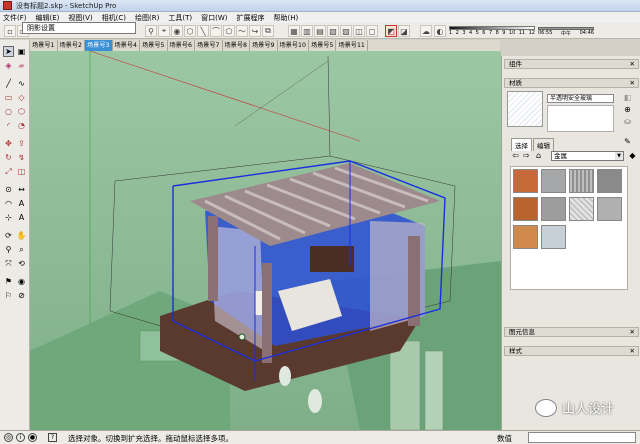  Describe the element at coordinates (426, 31) in the screenshot. I see `shadow-settings-icon: ☁` at that location.